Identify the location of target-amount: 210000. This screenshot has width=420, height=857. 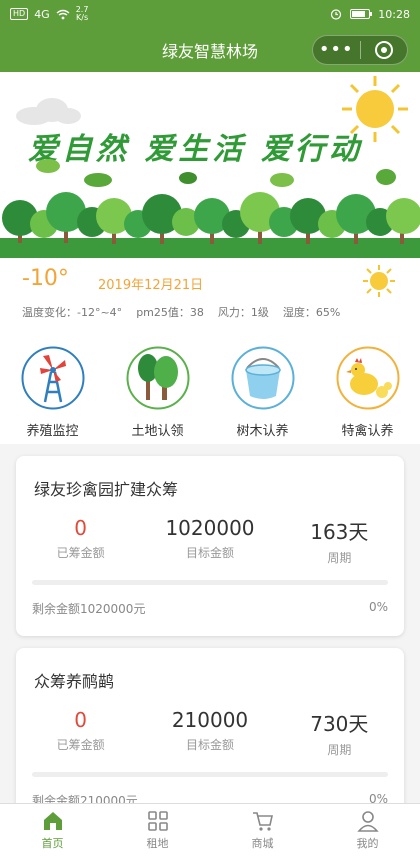
(210, 720).